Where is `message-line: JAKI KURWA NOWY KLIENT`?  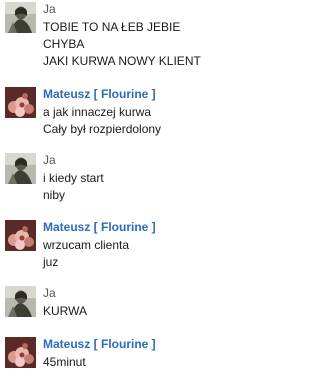 message-line: JAKI KURWA NOWY KLIENT is located at coordinates (122, 61).